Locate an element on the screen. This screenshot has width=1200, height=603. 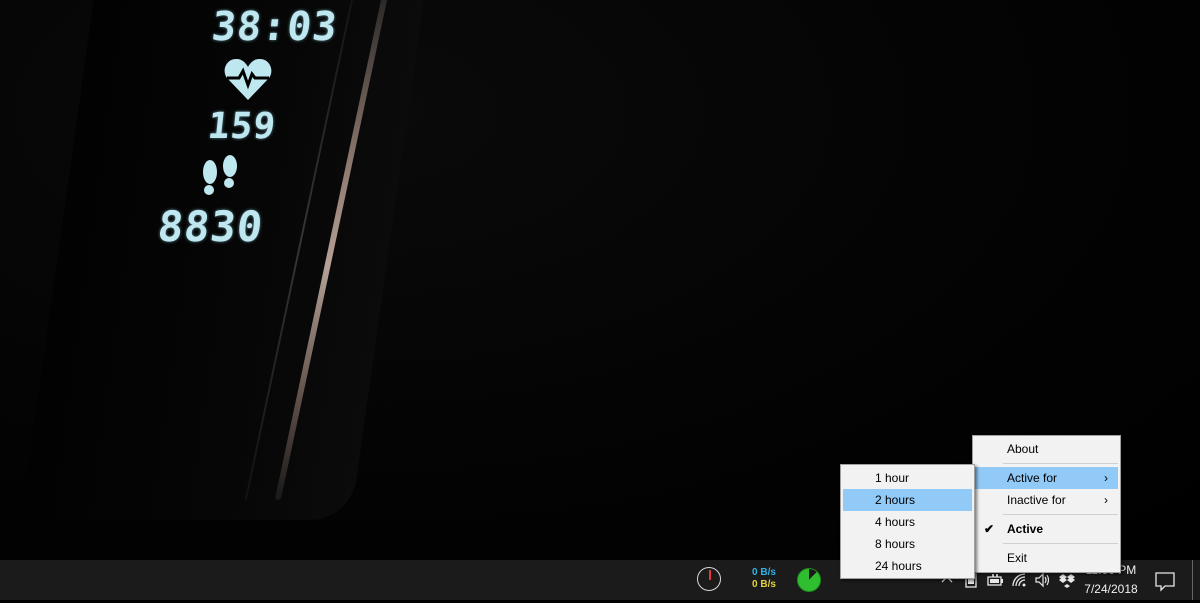
cpu-meter-icon is located at coordinates (709, 579).